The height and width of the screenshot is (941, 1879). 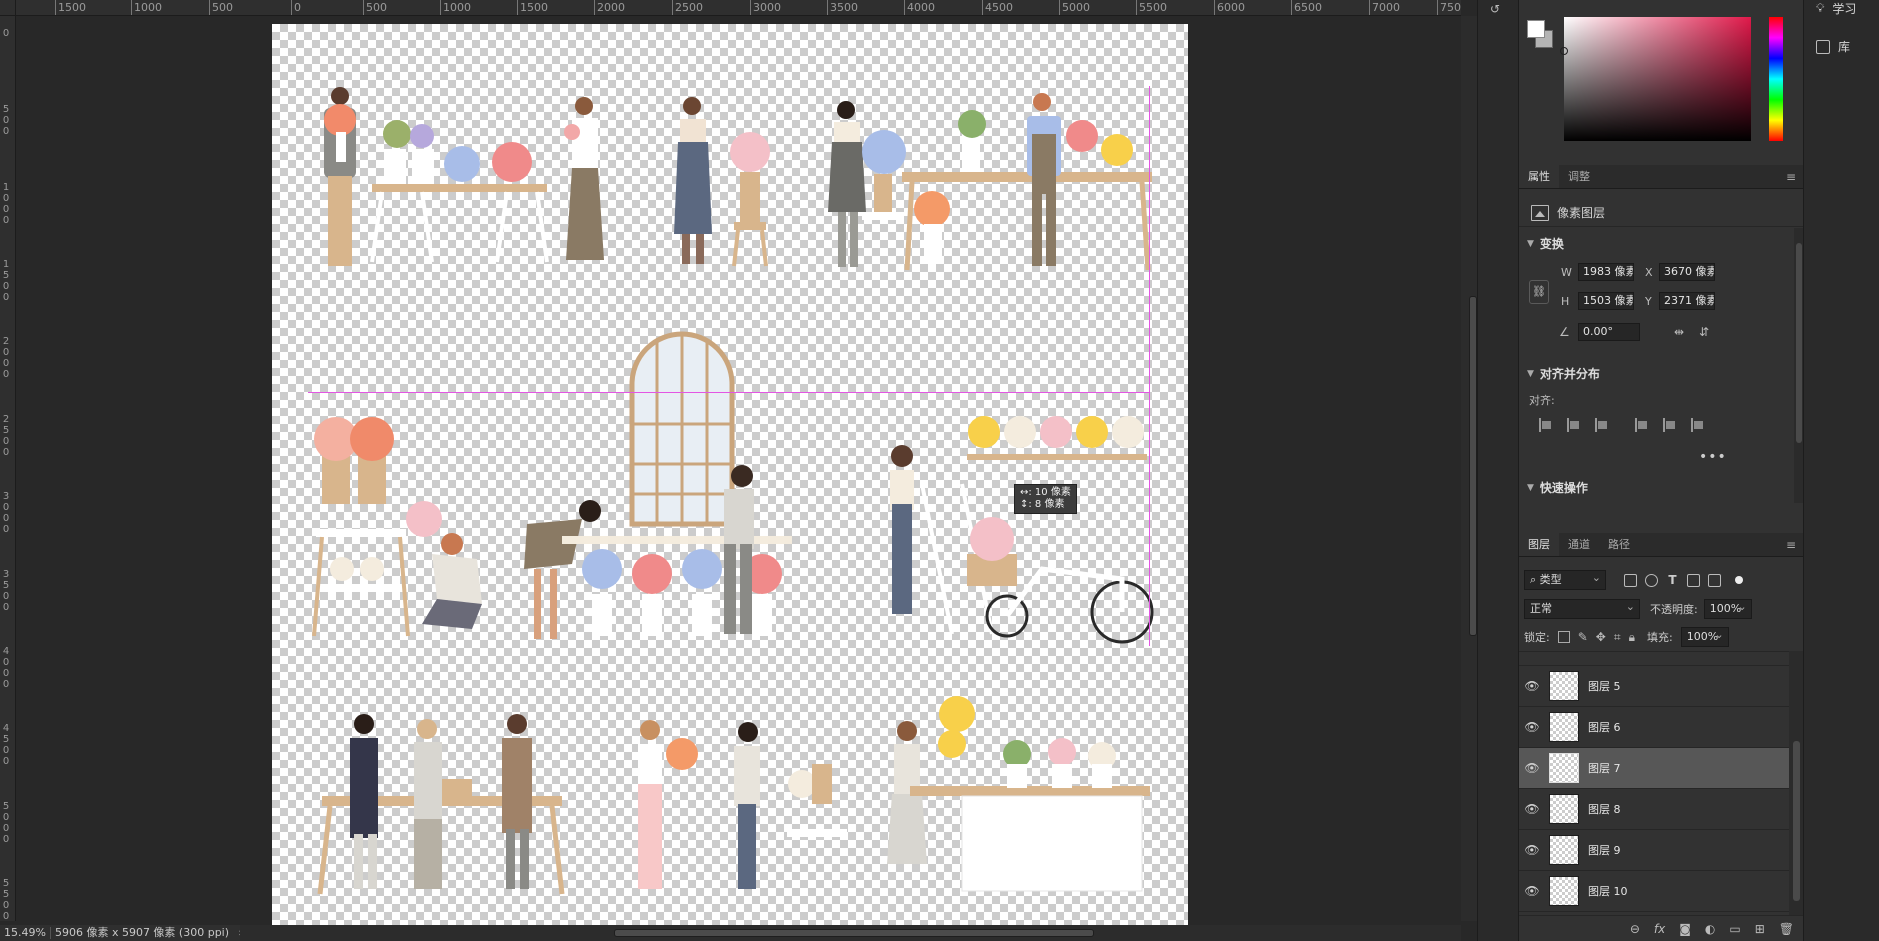 I want to click on layer-name: 图层 8, so click(x=1604, y=809).